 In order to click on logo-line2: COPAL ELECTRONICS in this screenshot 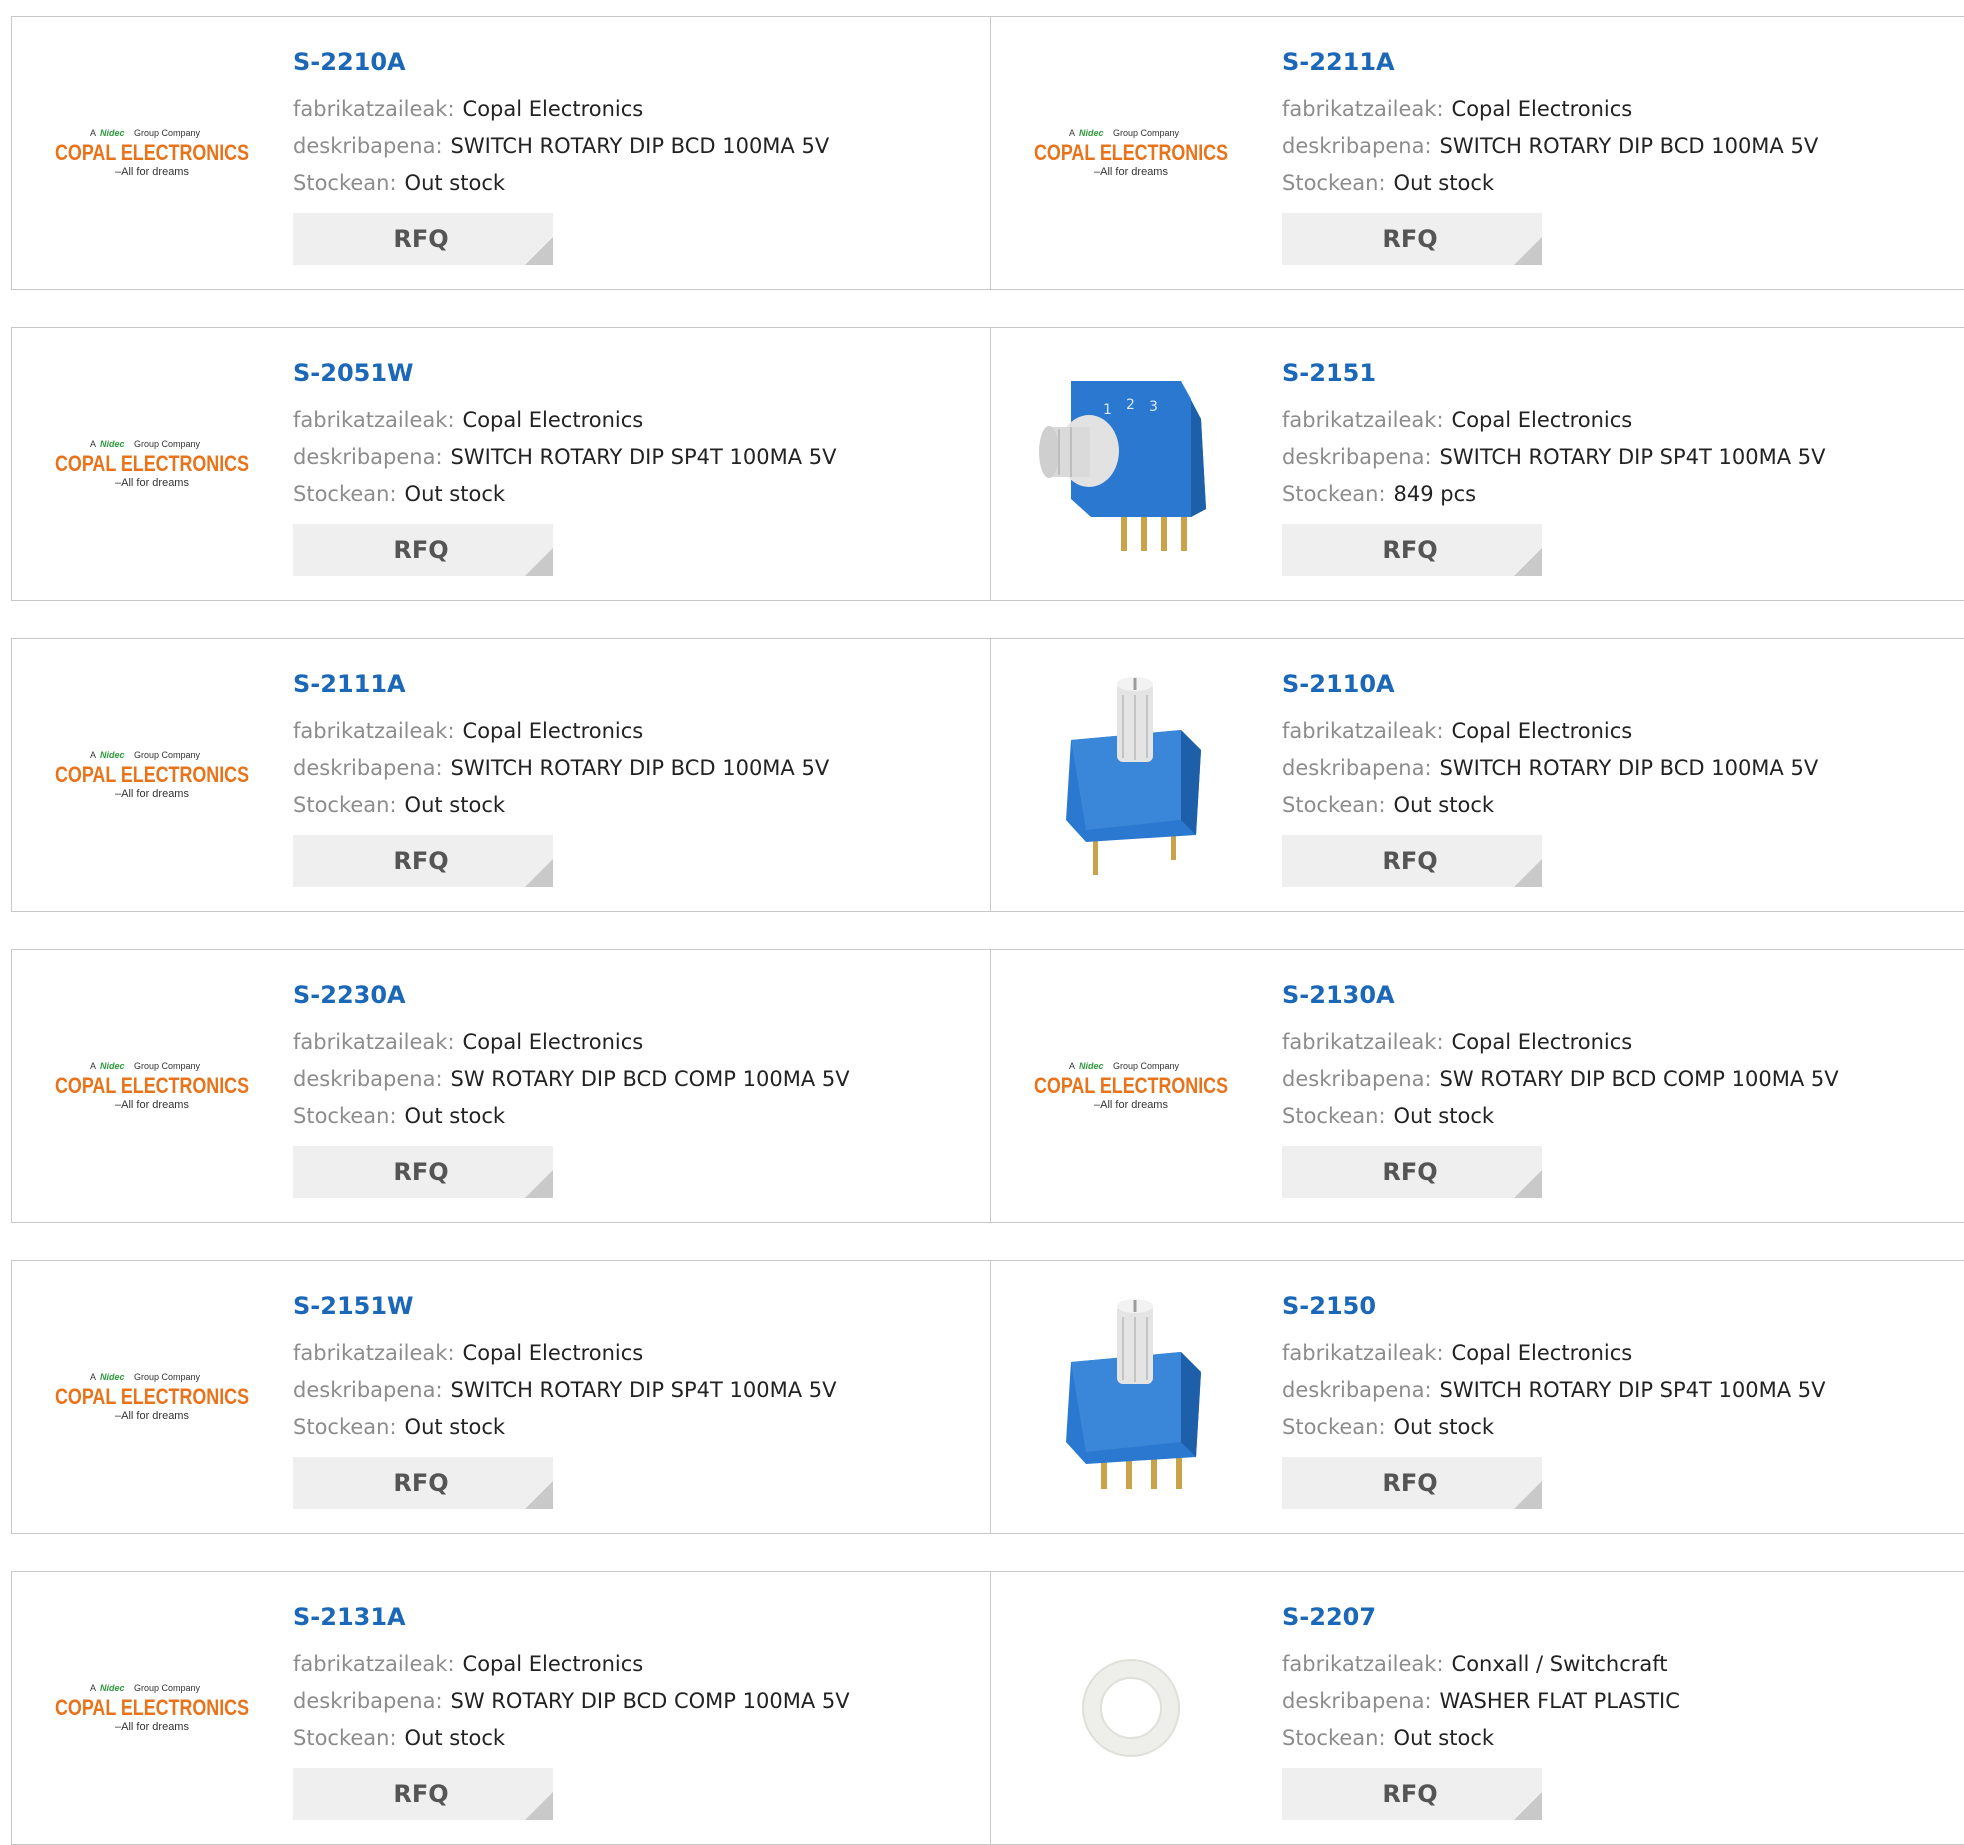, I will do `click(152, 152)`.